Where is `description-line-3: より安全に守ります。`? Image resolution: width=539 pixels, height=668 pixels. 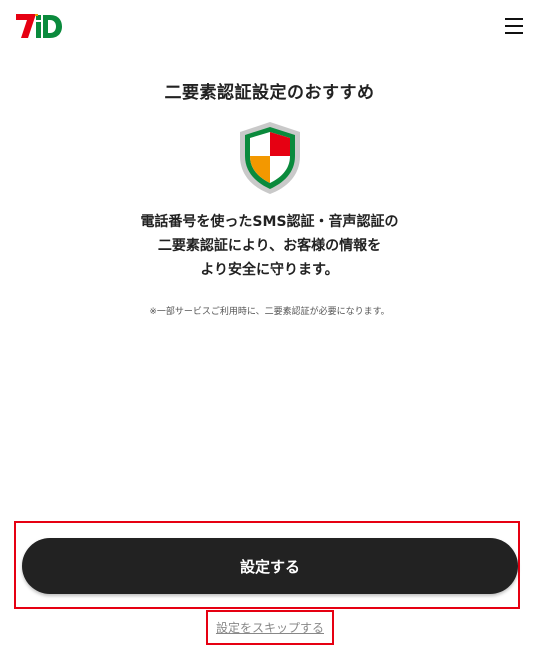 description-line-3: より安全に守ります。 is located at coordinates (269, 270).